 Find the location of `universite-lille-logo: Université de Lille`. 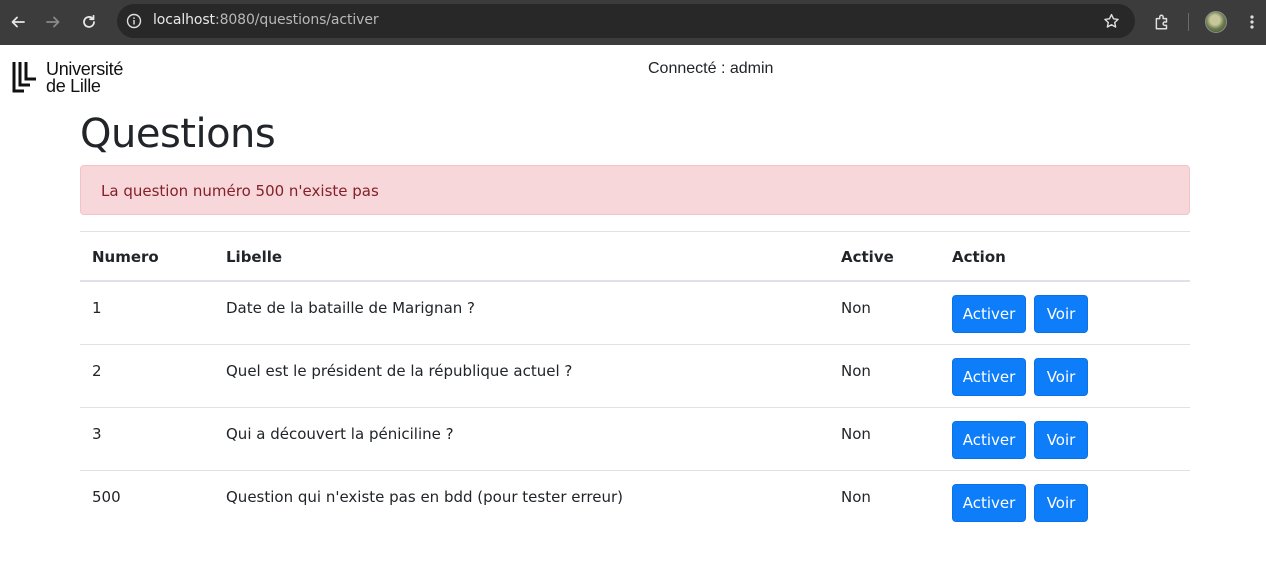

universite-lille-logo: Université de Lille is located at coordinates (74, 78).